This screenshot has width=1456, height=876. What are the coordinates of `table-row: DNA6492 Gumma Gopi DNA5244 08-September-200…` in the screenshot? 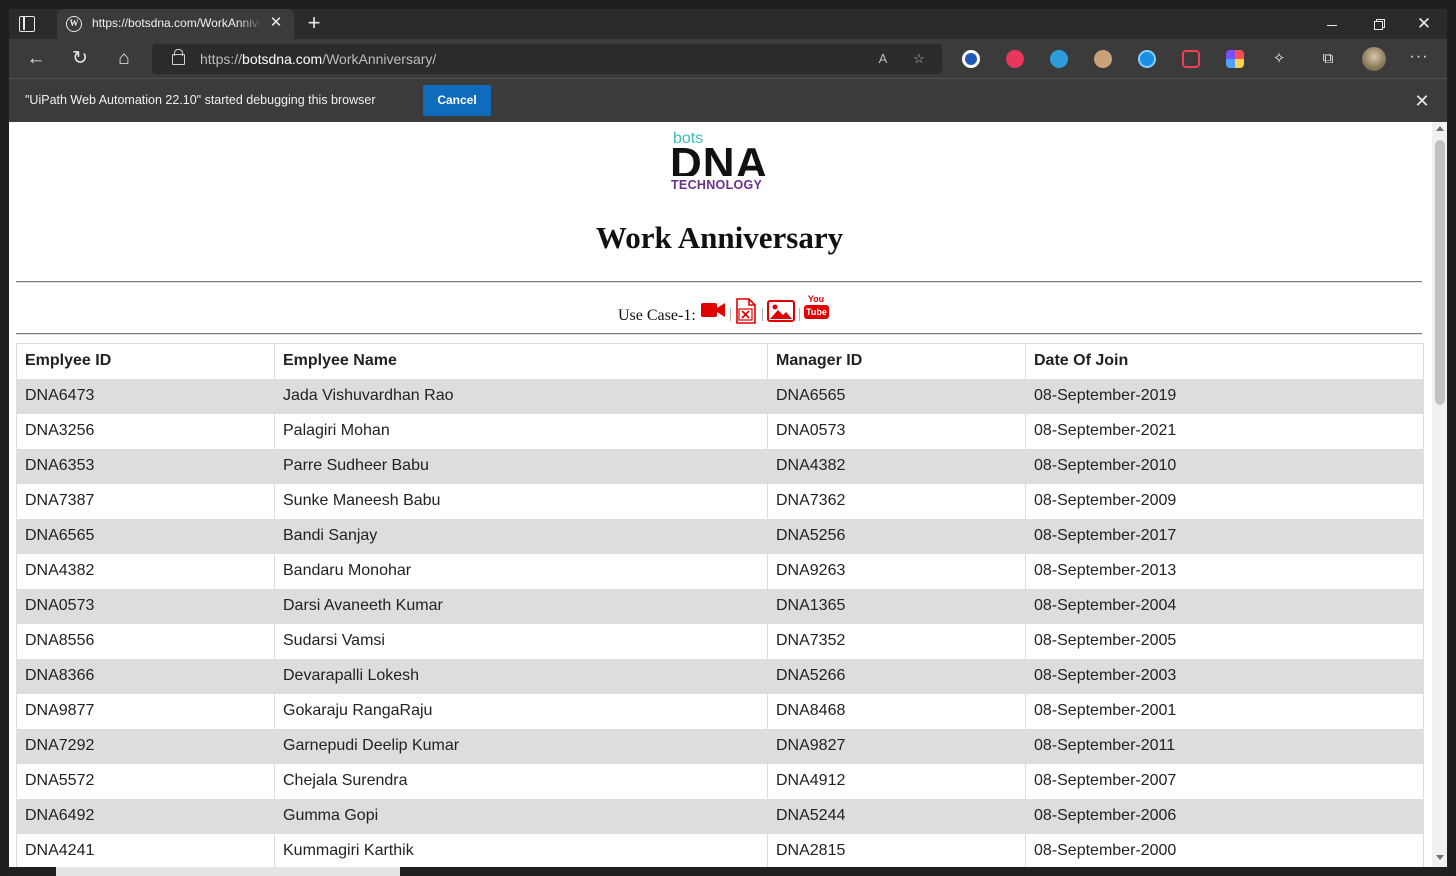 It's located at (720, 816).